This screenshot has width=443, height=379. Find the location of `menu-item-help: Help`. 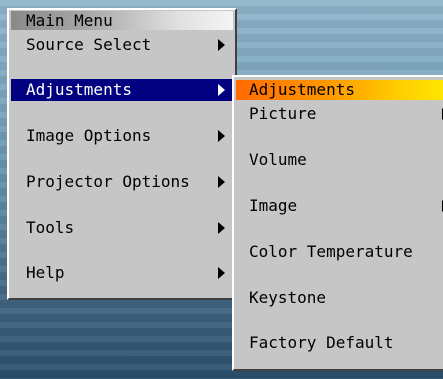

menu-item-help: Help is located at coordinates (122, 273).